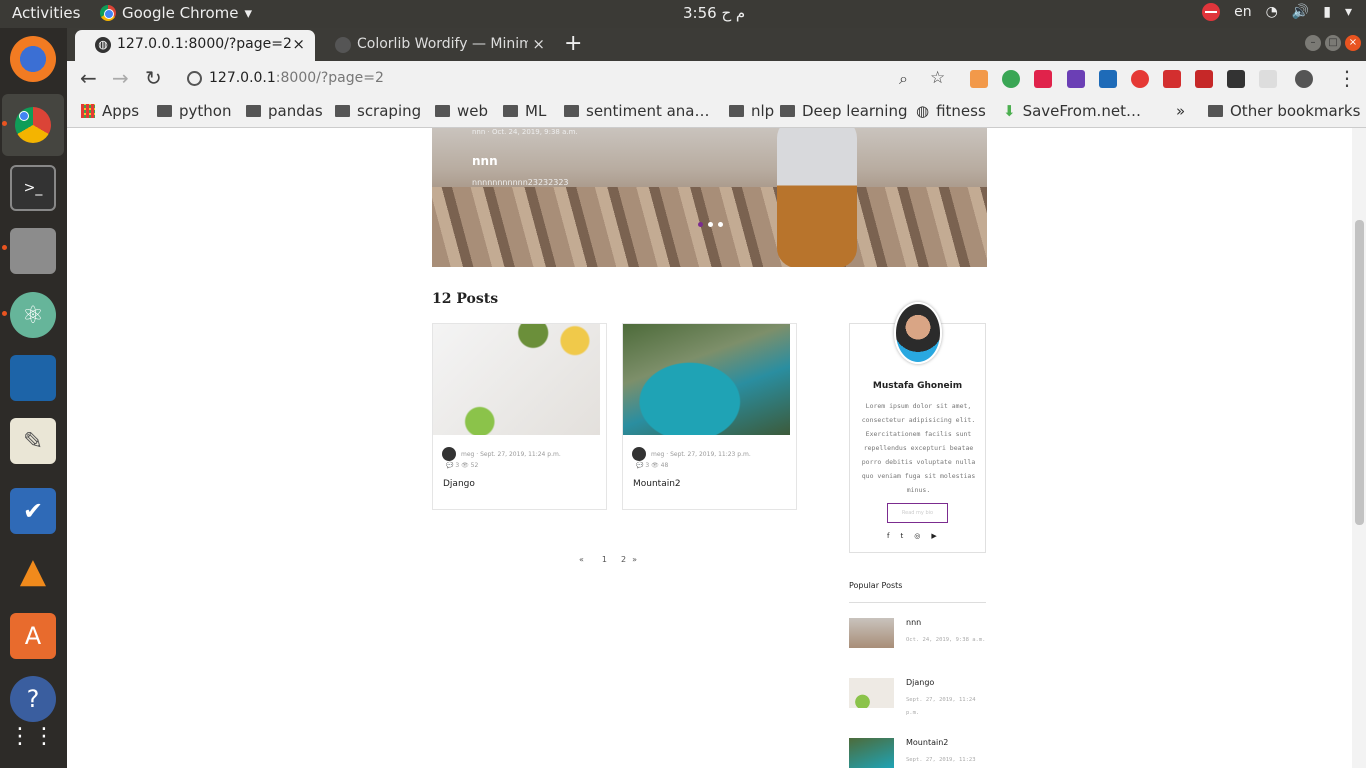 This screenshot has width=1366, height=768. What do you see at coordinates (485, 161) in the screenshot?
I see `hero-title: nnn` at bounding box center [485, 161].